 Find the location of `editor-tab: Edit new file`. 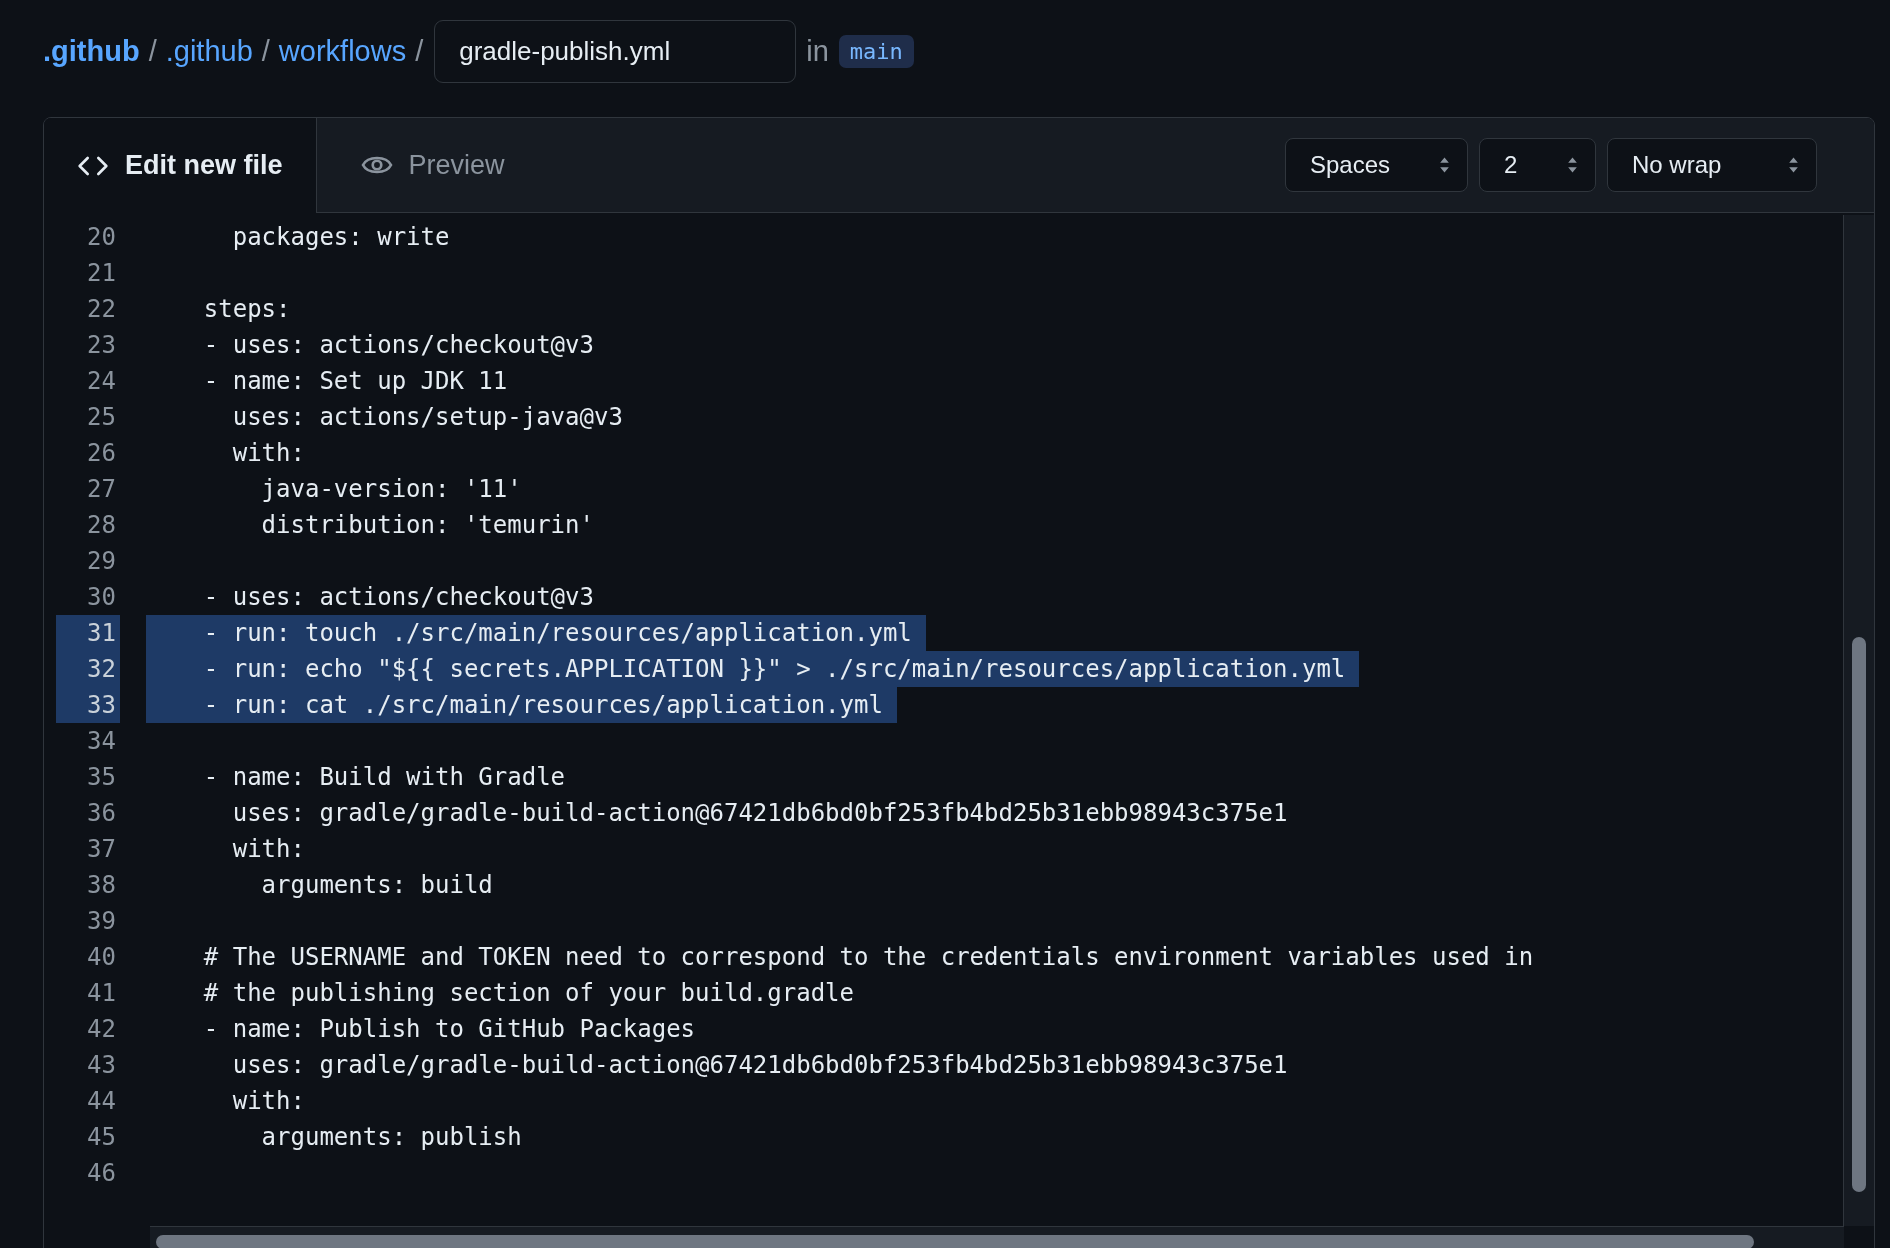

editor-tab: Edit new file is located at coordinates (180, 165).